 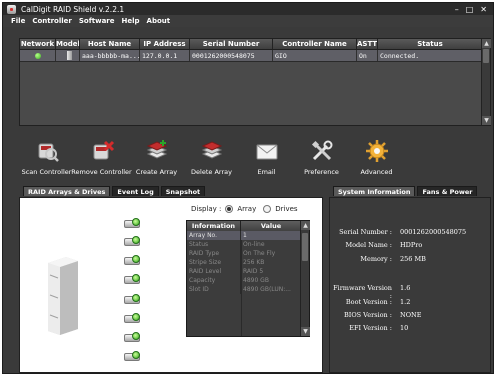 I want to click on advanced-label: Advanced, so click(x=376, y=172).